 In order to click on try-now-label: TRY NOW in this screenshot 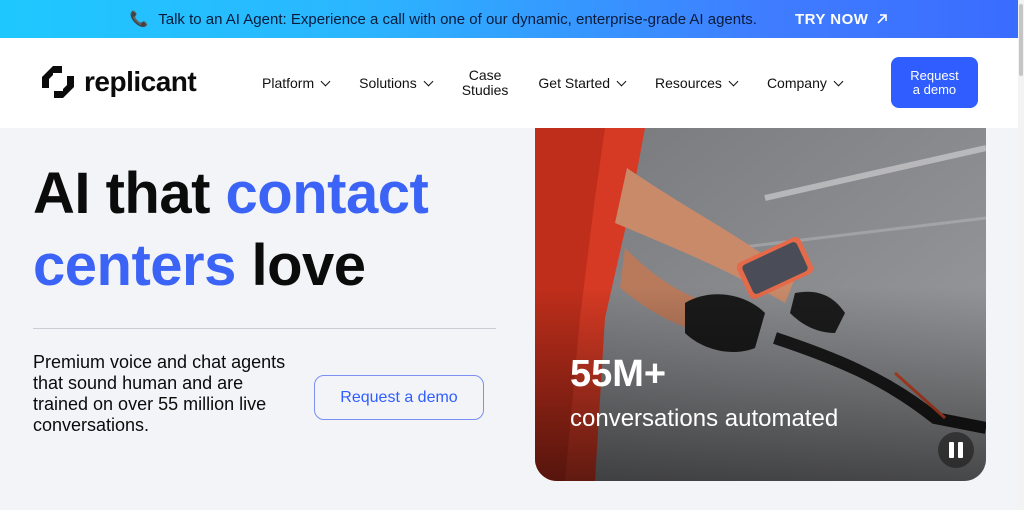, I will do `click(831, 19)`.